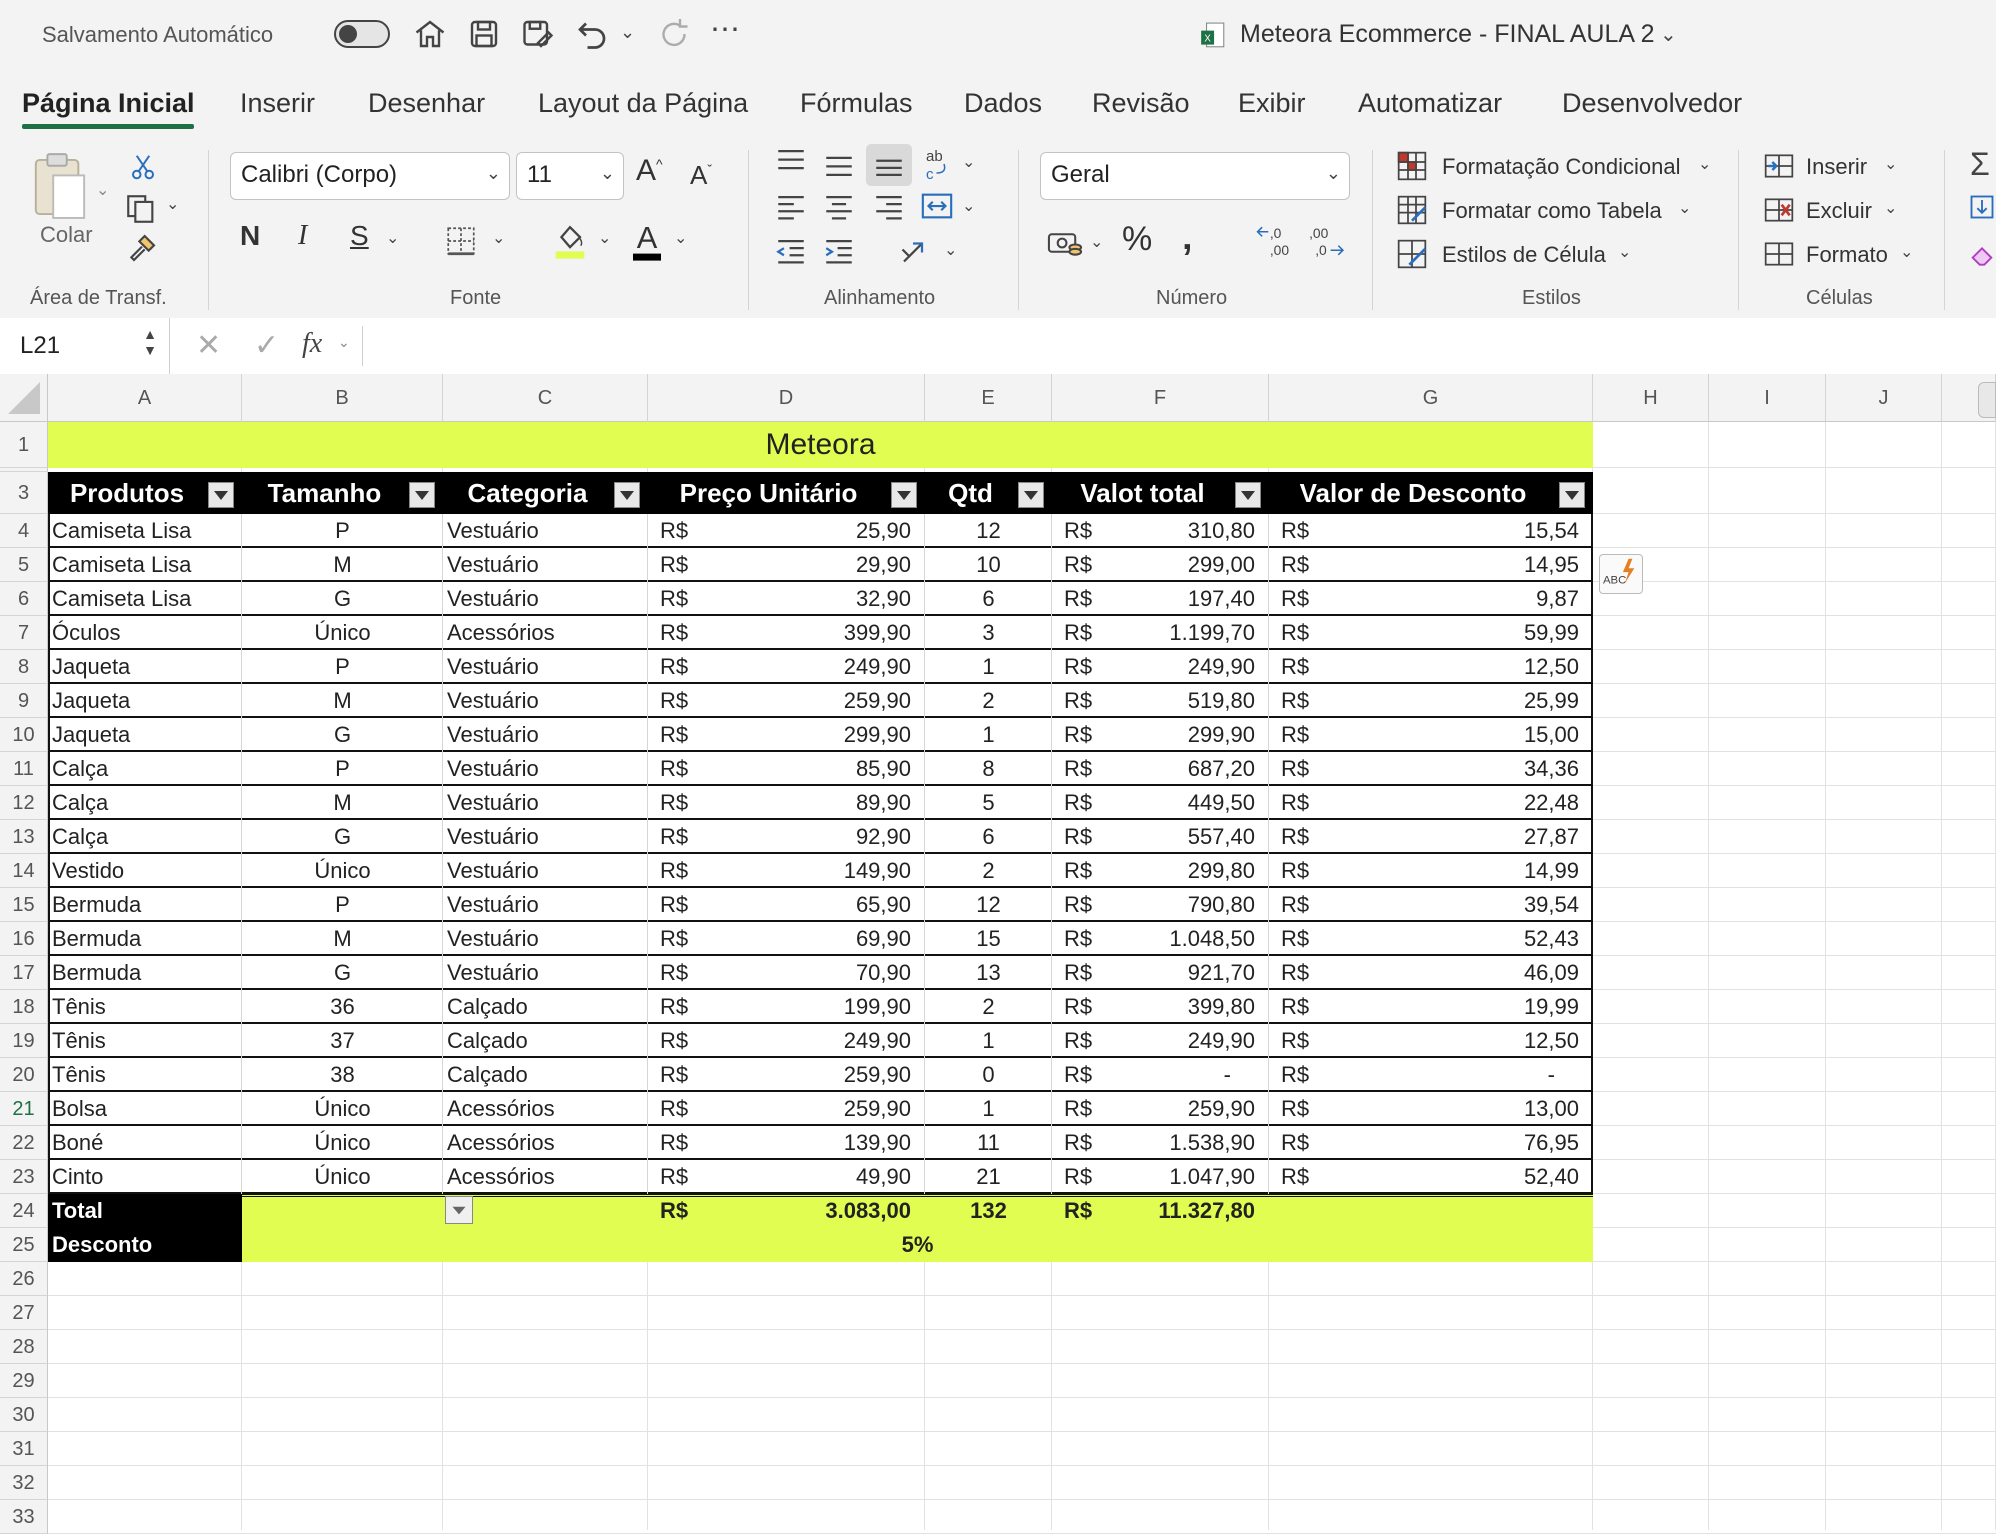  I want to click on cut-icon, so click(143, 167).